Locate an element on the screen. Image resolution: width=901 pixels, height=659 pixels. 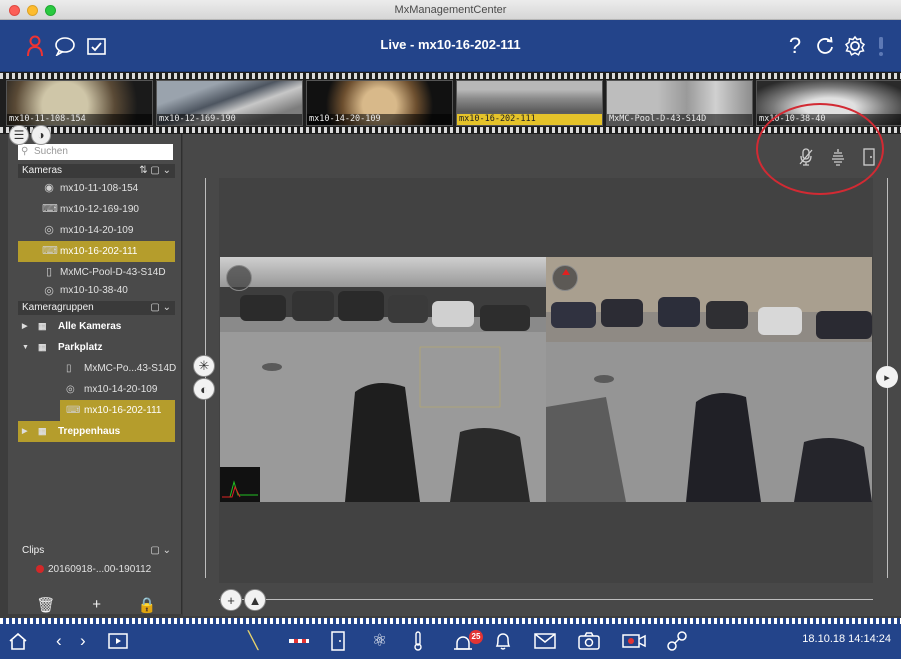
search-input: ⚲ Suchen is located at coordinates (95, 152).